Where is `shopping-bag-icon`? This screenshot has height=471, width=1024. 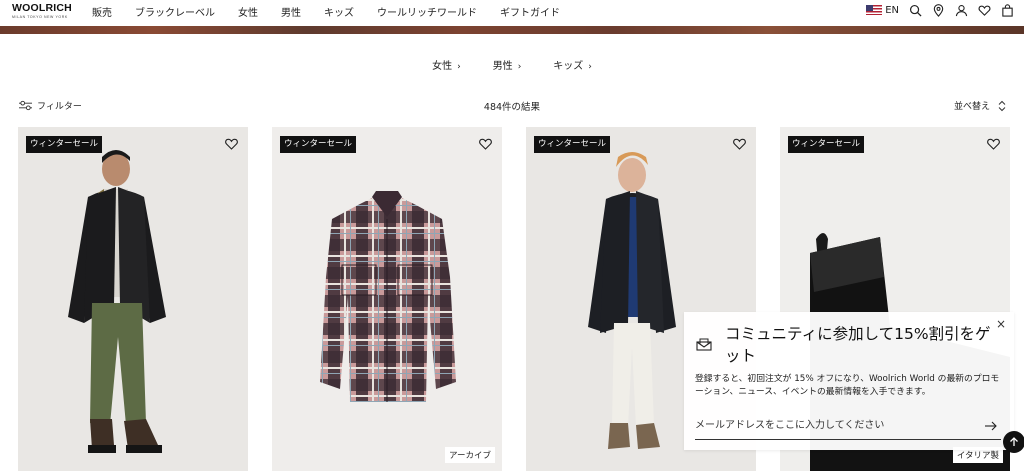
shopping-bag-icon is located at coordinates (1007, 10).